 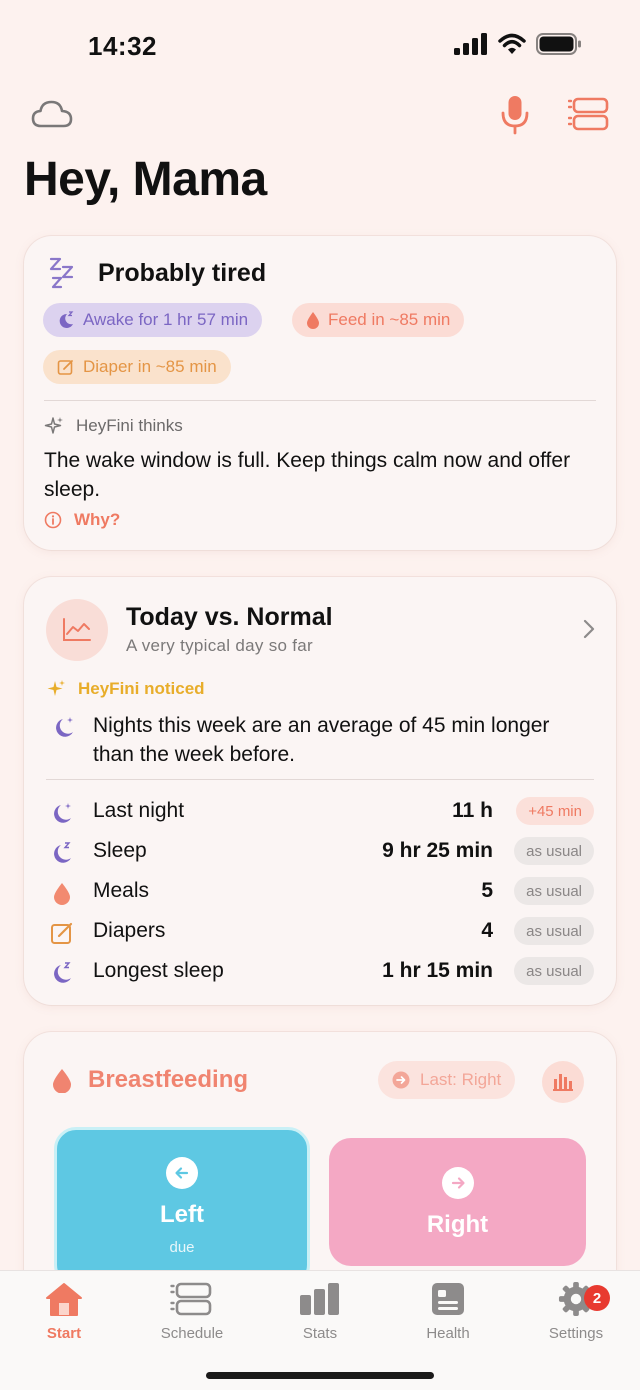 What do you see at coordinates (437, 970) in the screenshot?
I see `stat-value: 1 hr 15 min` at bounding box center [437, 970].